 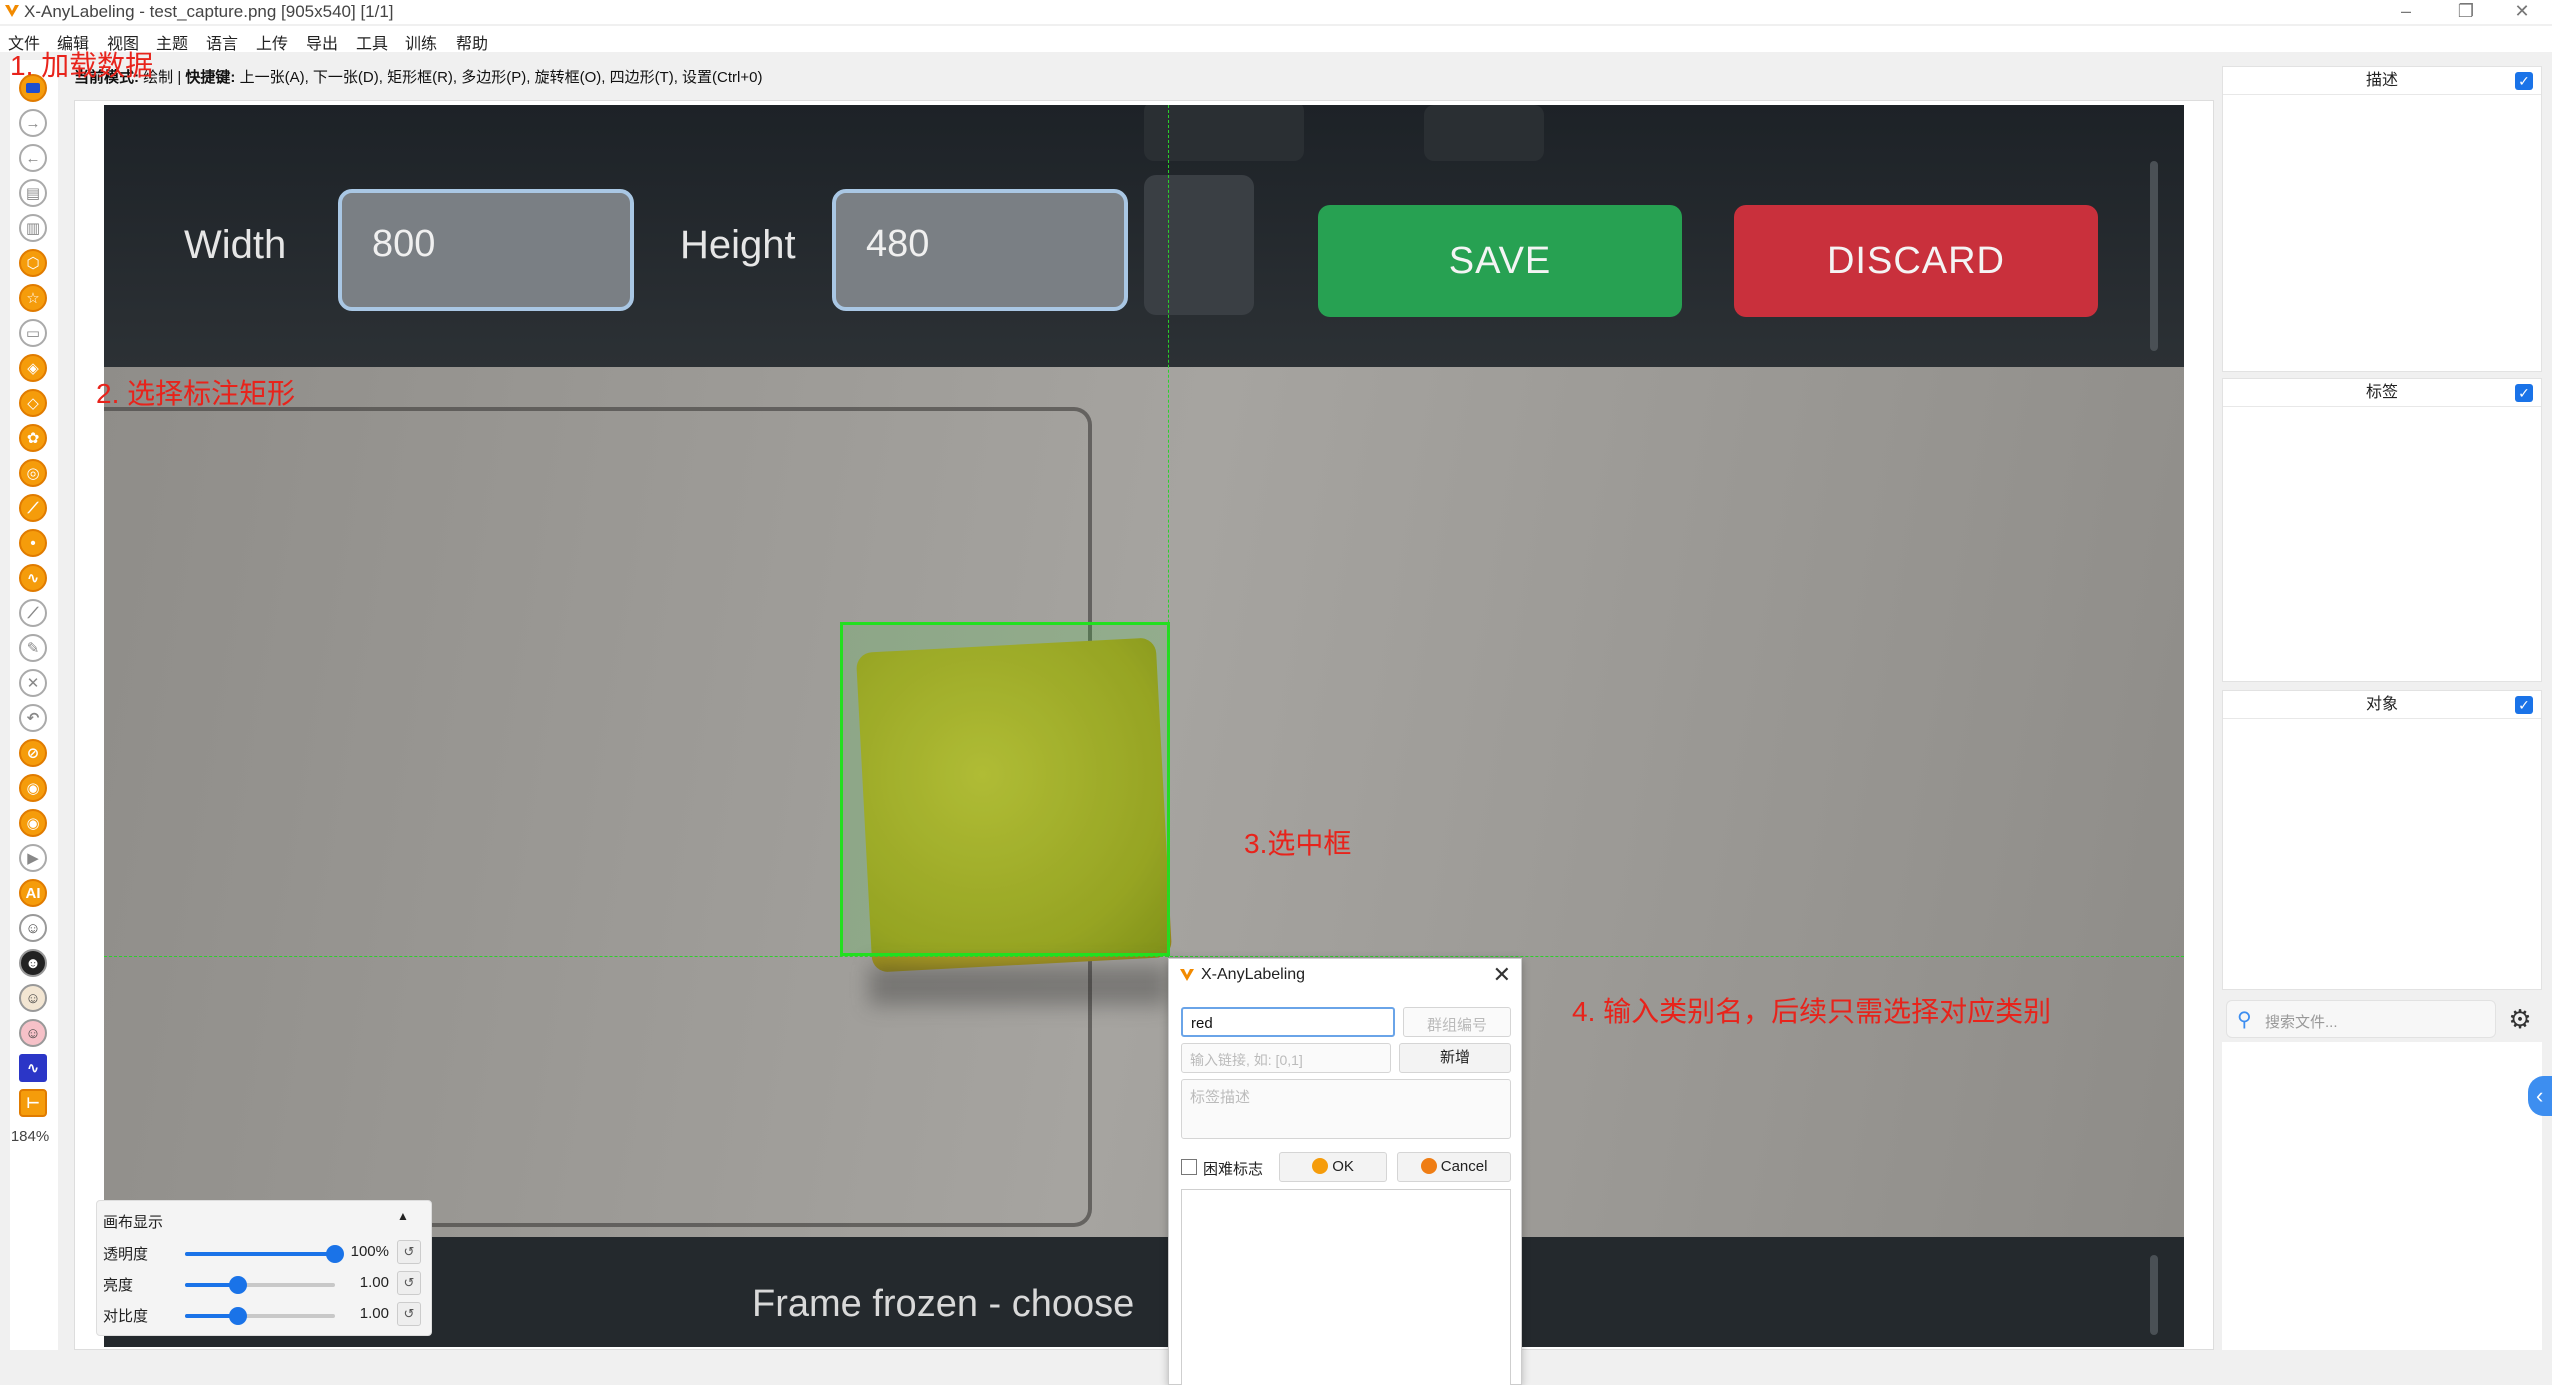 I want to click on opacity-row: 透明度 100% ↺, so click(x=263, y=1252).